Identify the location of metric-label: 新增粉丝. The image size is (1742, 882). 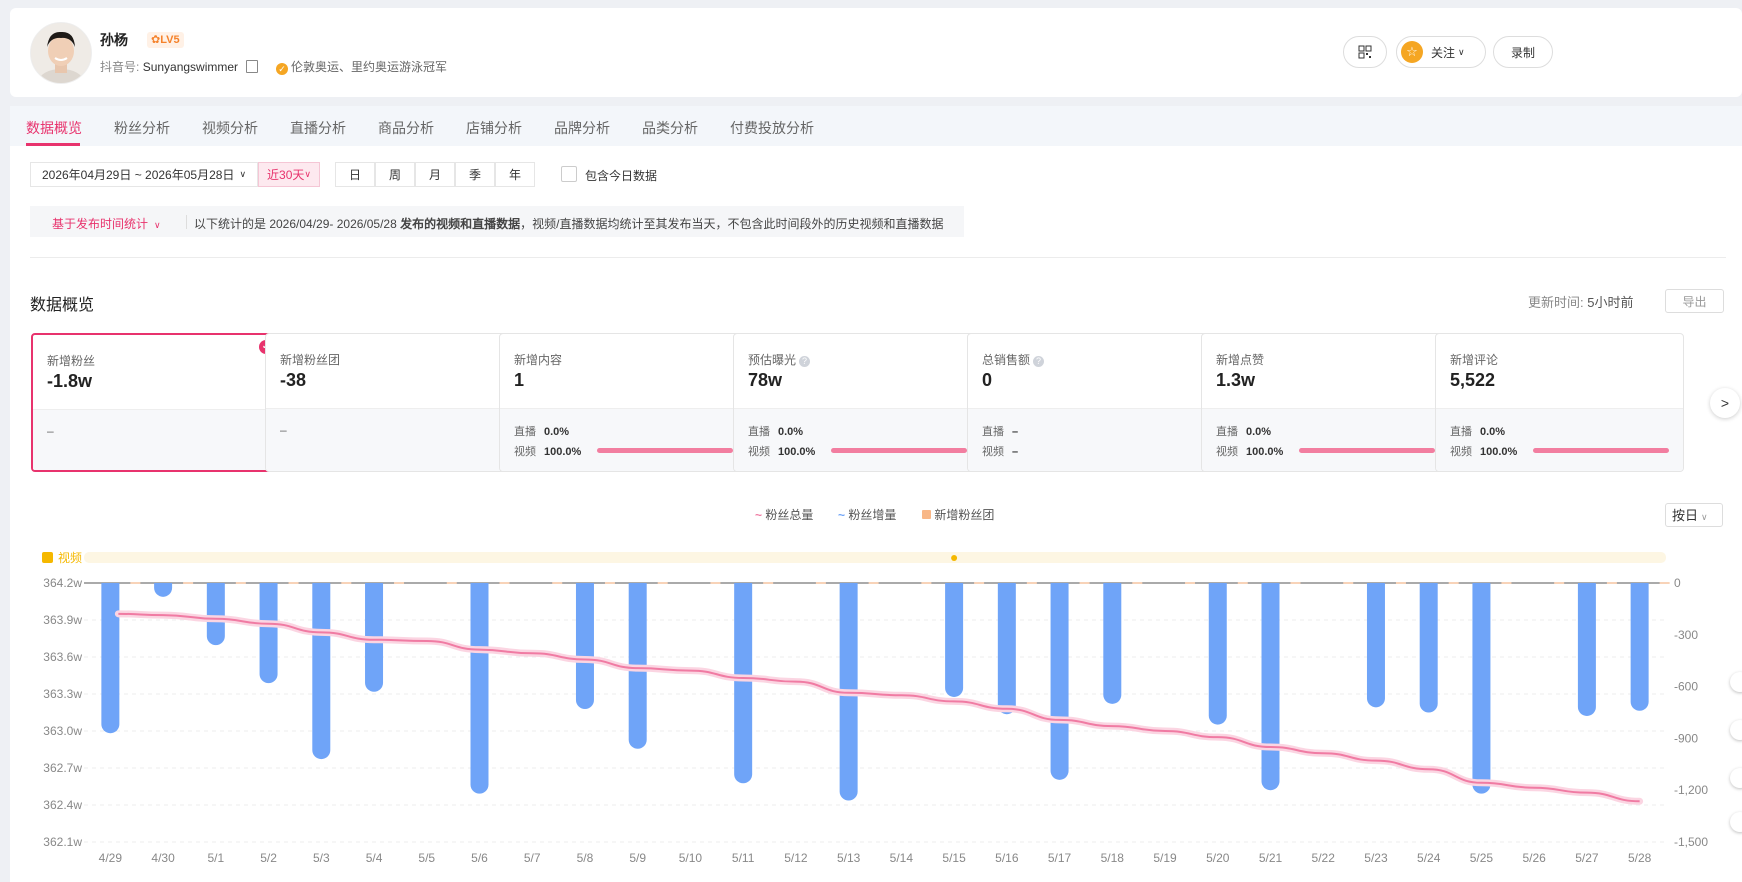
(71, 361).